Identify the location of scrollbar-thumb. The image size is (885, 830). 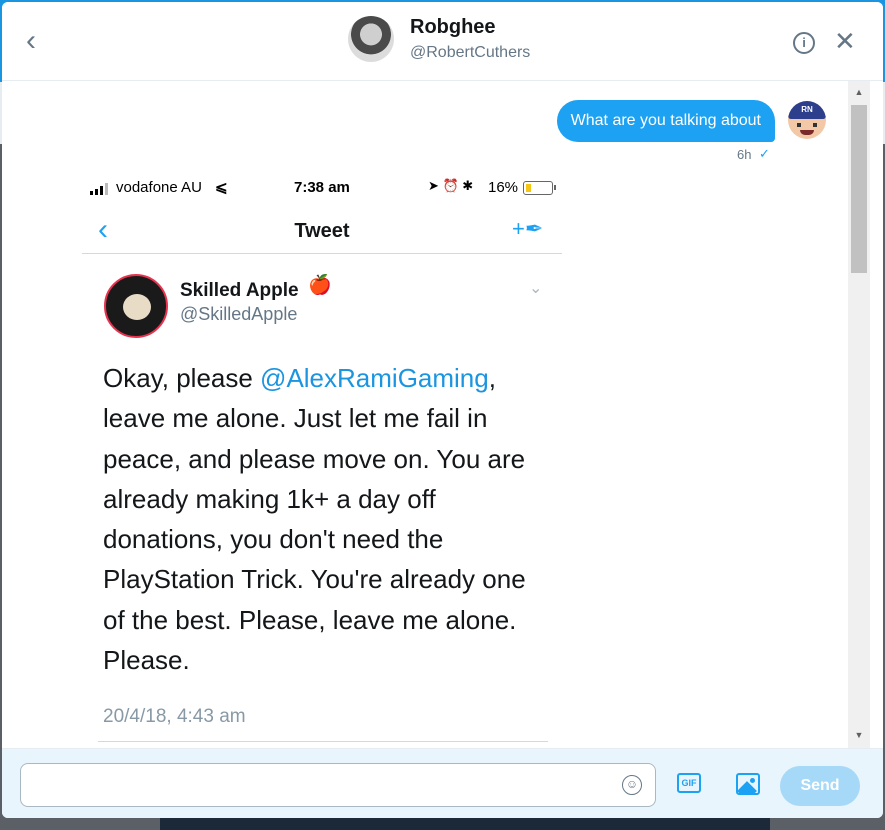
(859, 189).